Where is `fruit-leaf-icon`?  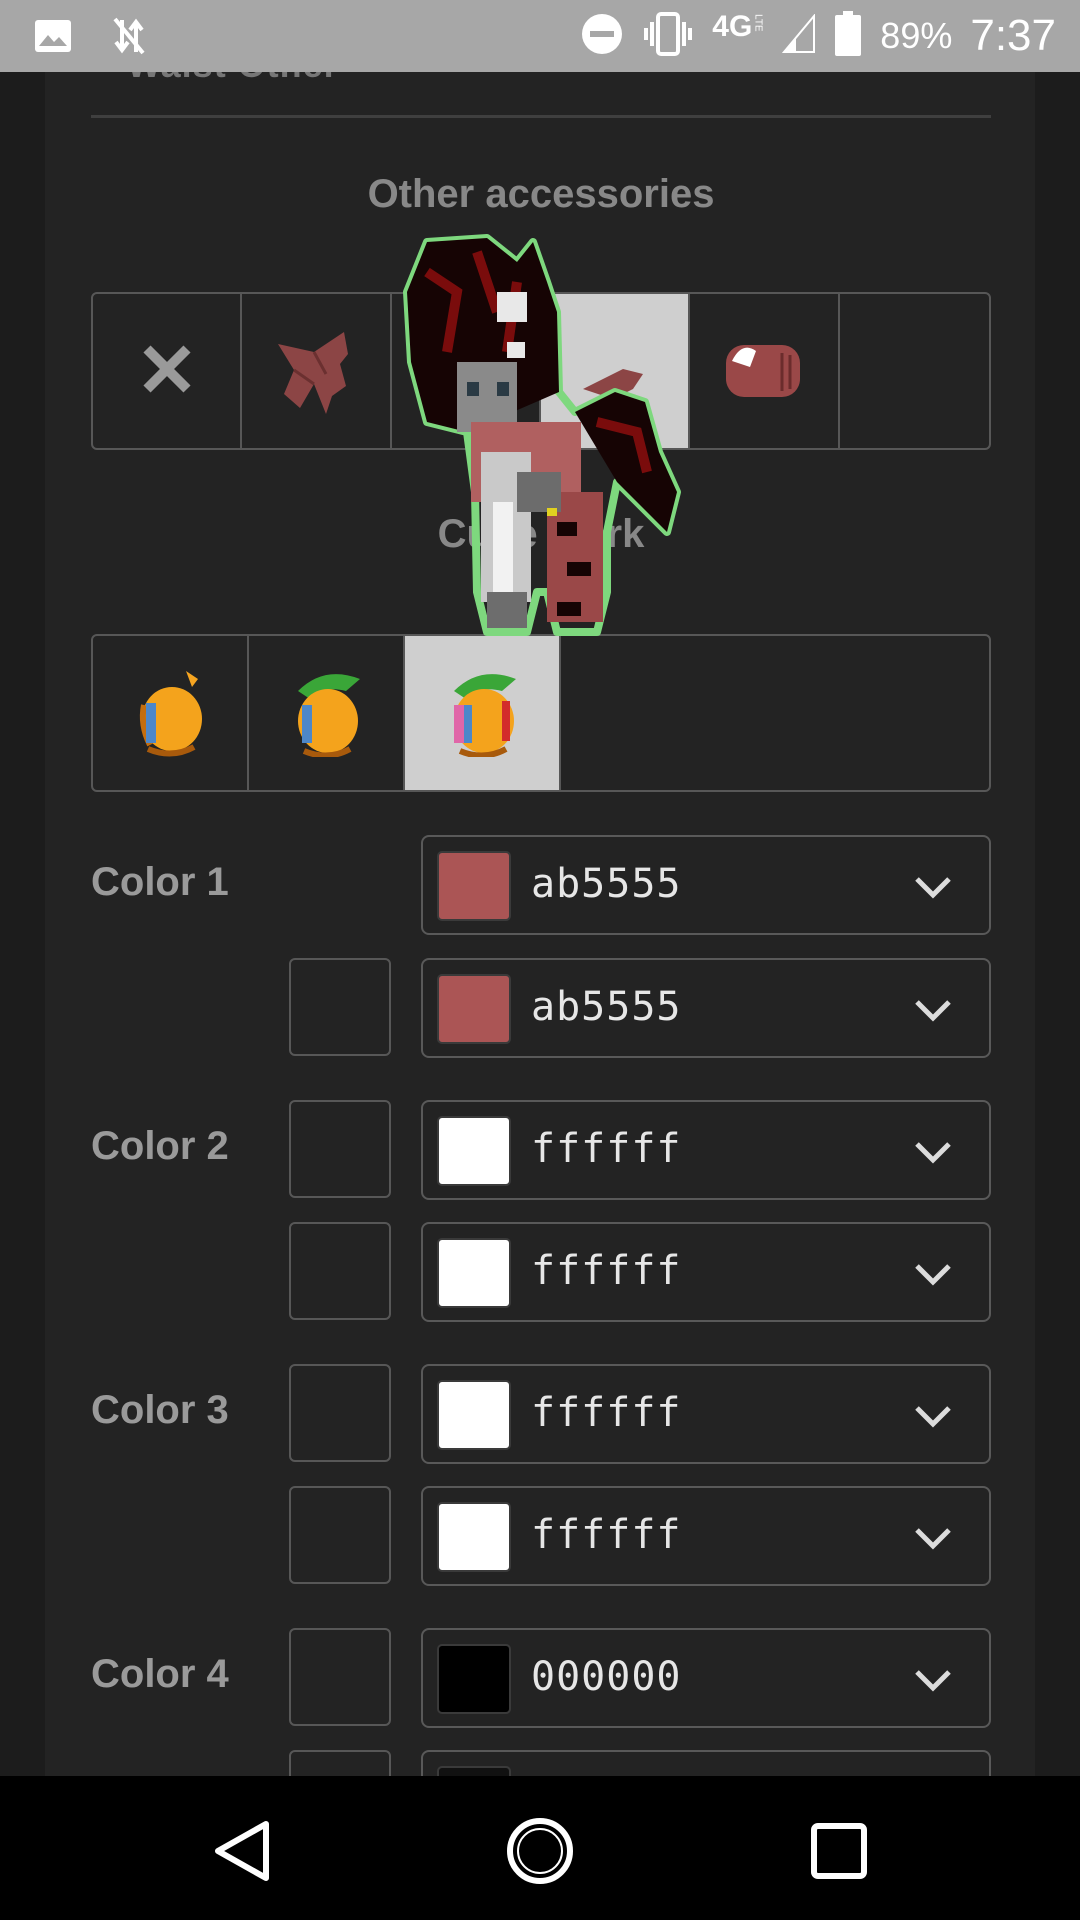 fruit-leaf-icon is located at coordinates (326, 713).